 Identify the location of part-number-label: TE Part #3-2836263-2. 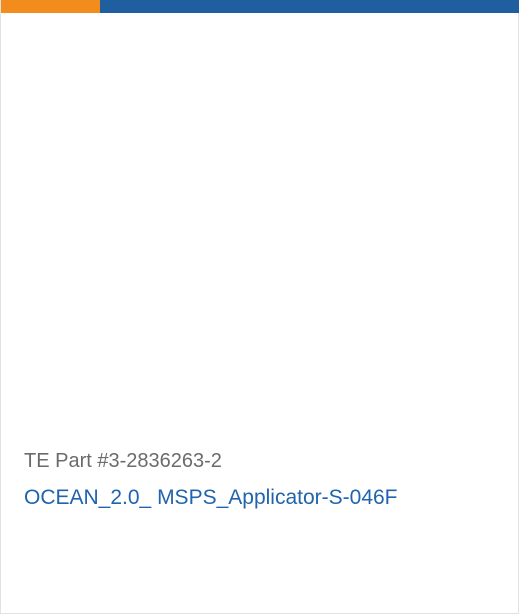
(123, 461).